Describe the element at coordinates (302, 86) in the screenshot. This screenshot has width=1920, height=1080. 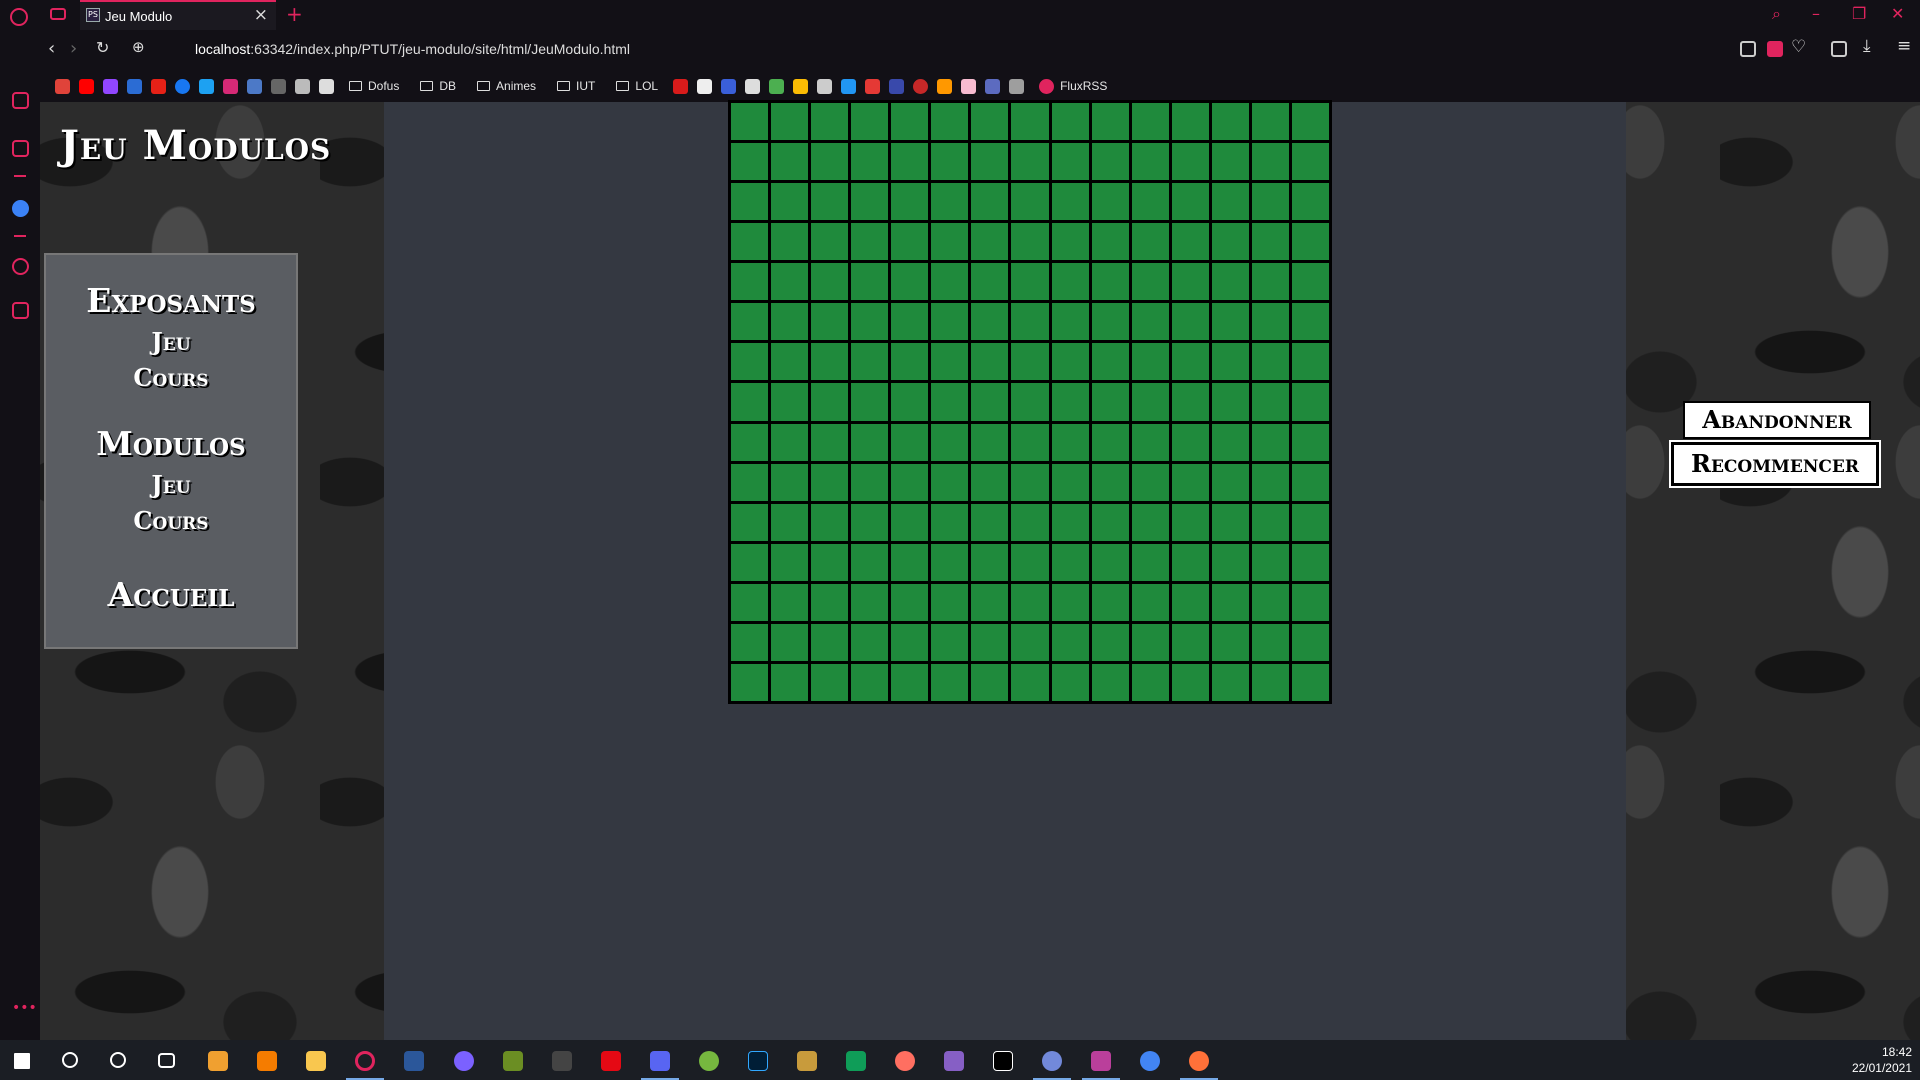
I see `document-icon` at that location.